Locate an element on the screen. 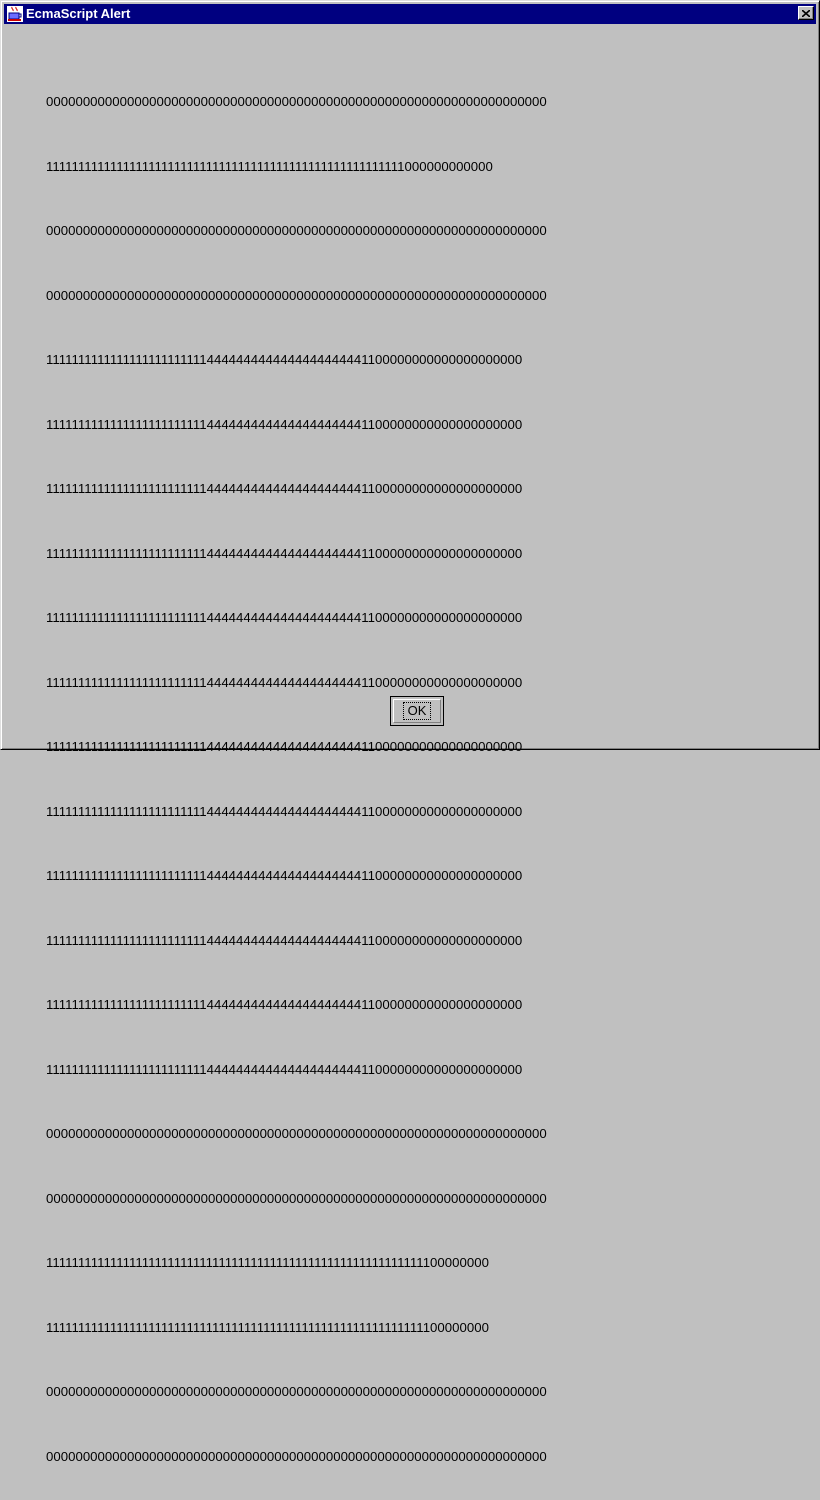 The height and width of the screenshot is (1500, 820). ok-button-face: OK is located at coordinates (417, 711).